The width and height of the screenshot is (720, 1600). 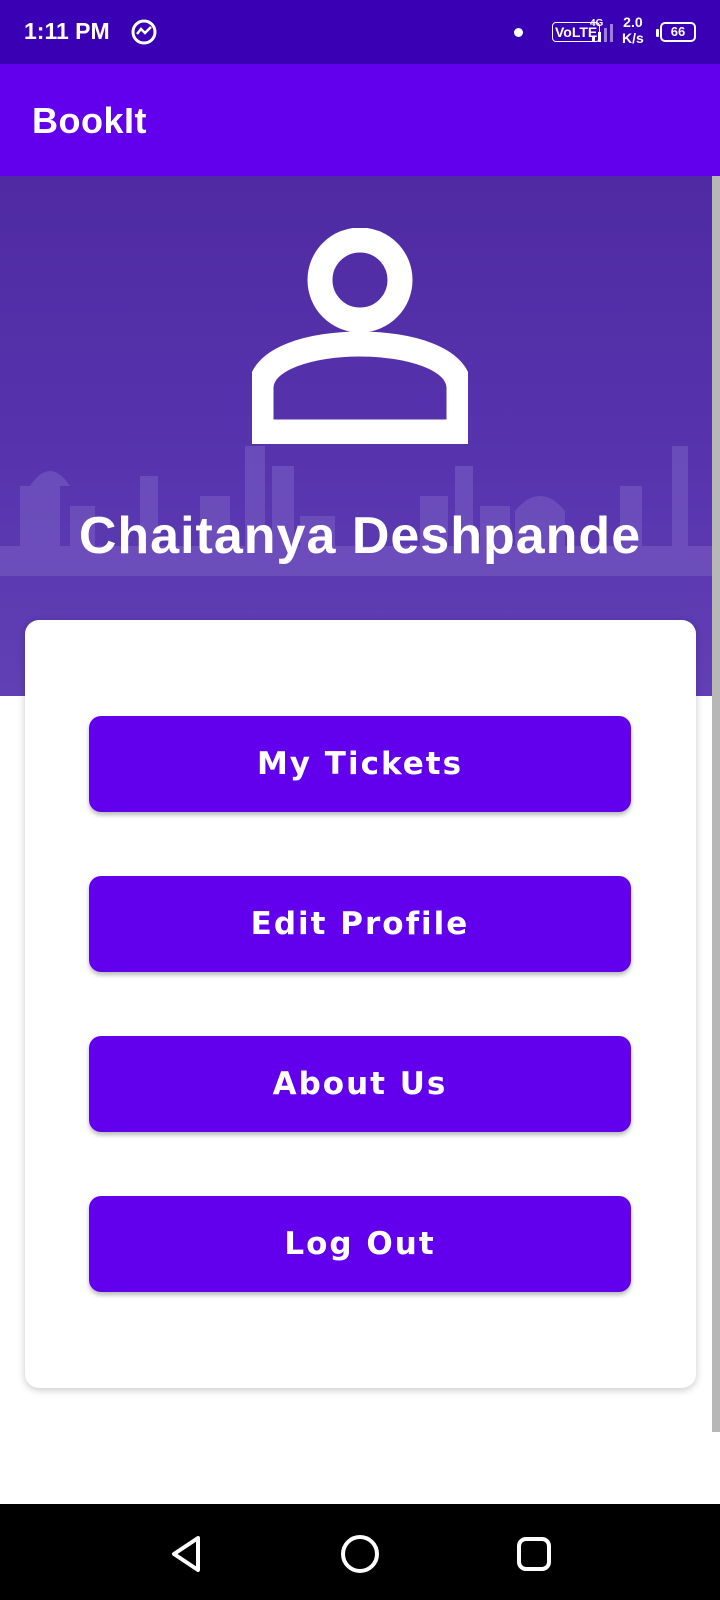 I want to click on status-time: 1:11 PM, so click(x=67, y=31).